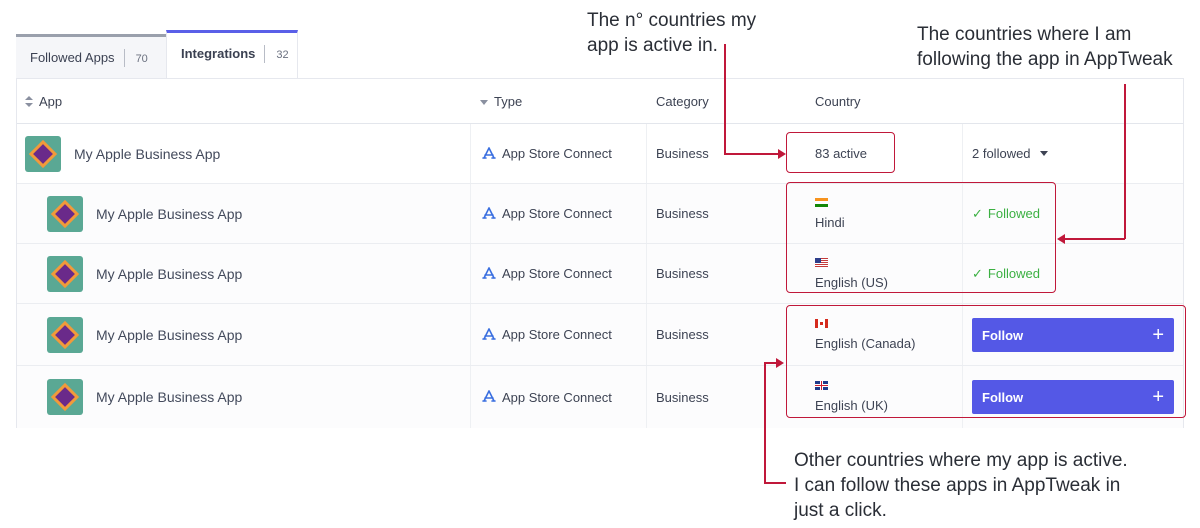 This screenshot has width=1200, height=528. I want to click on tab-integrations: Integrations 32, so click(232, 54).